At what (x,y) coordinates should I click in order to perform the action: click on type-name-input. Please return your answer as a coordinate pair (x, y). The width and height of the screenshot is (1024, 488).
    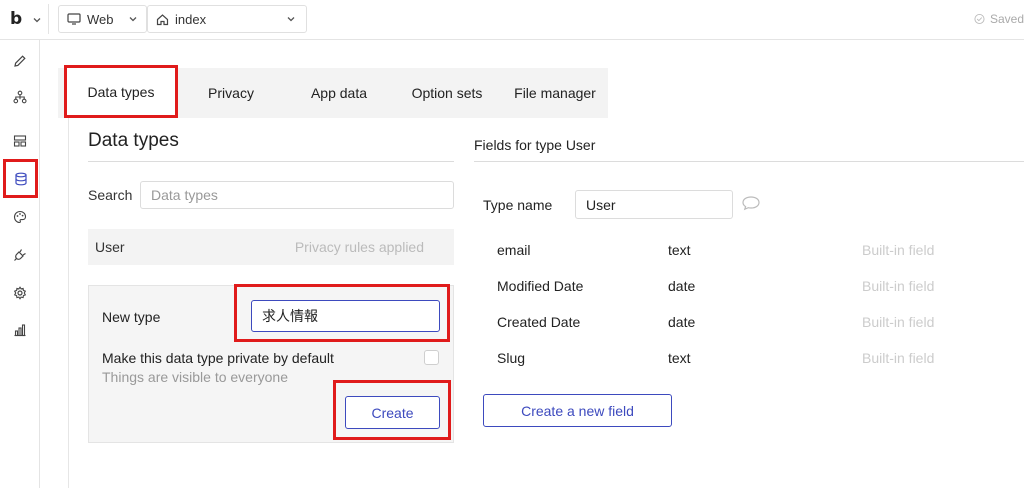
    Looking at the image, I should click on (654, 204).